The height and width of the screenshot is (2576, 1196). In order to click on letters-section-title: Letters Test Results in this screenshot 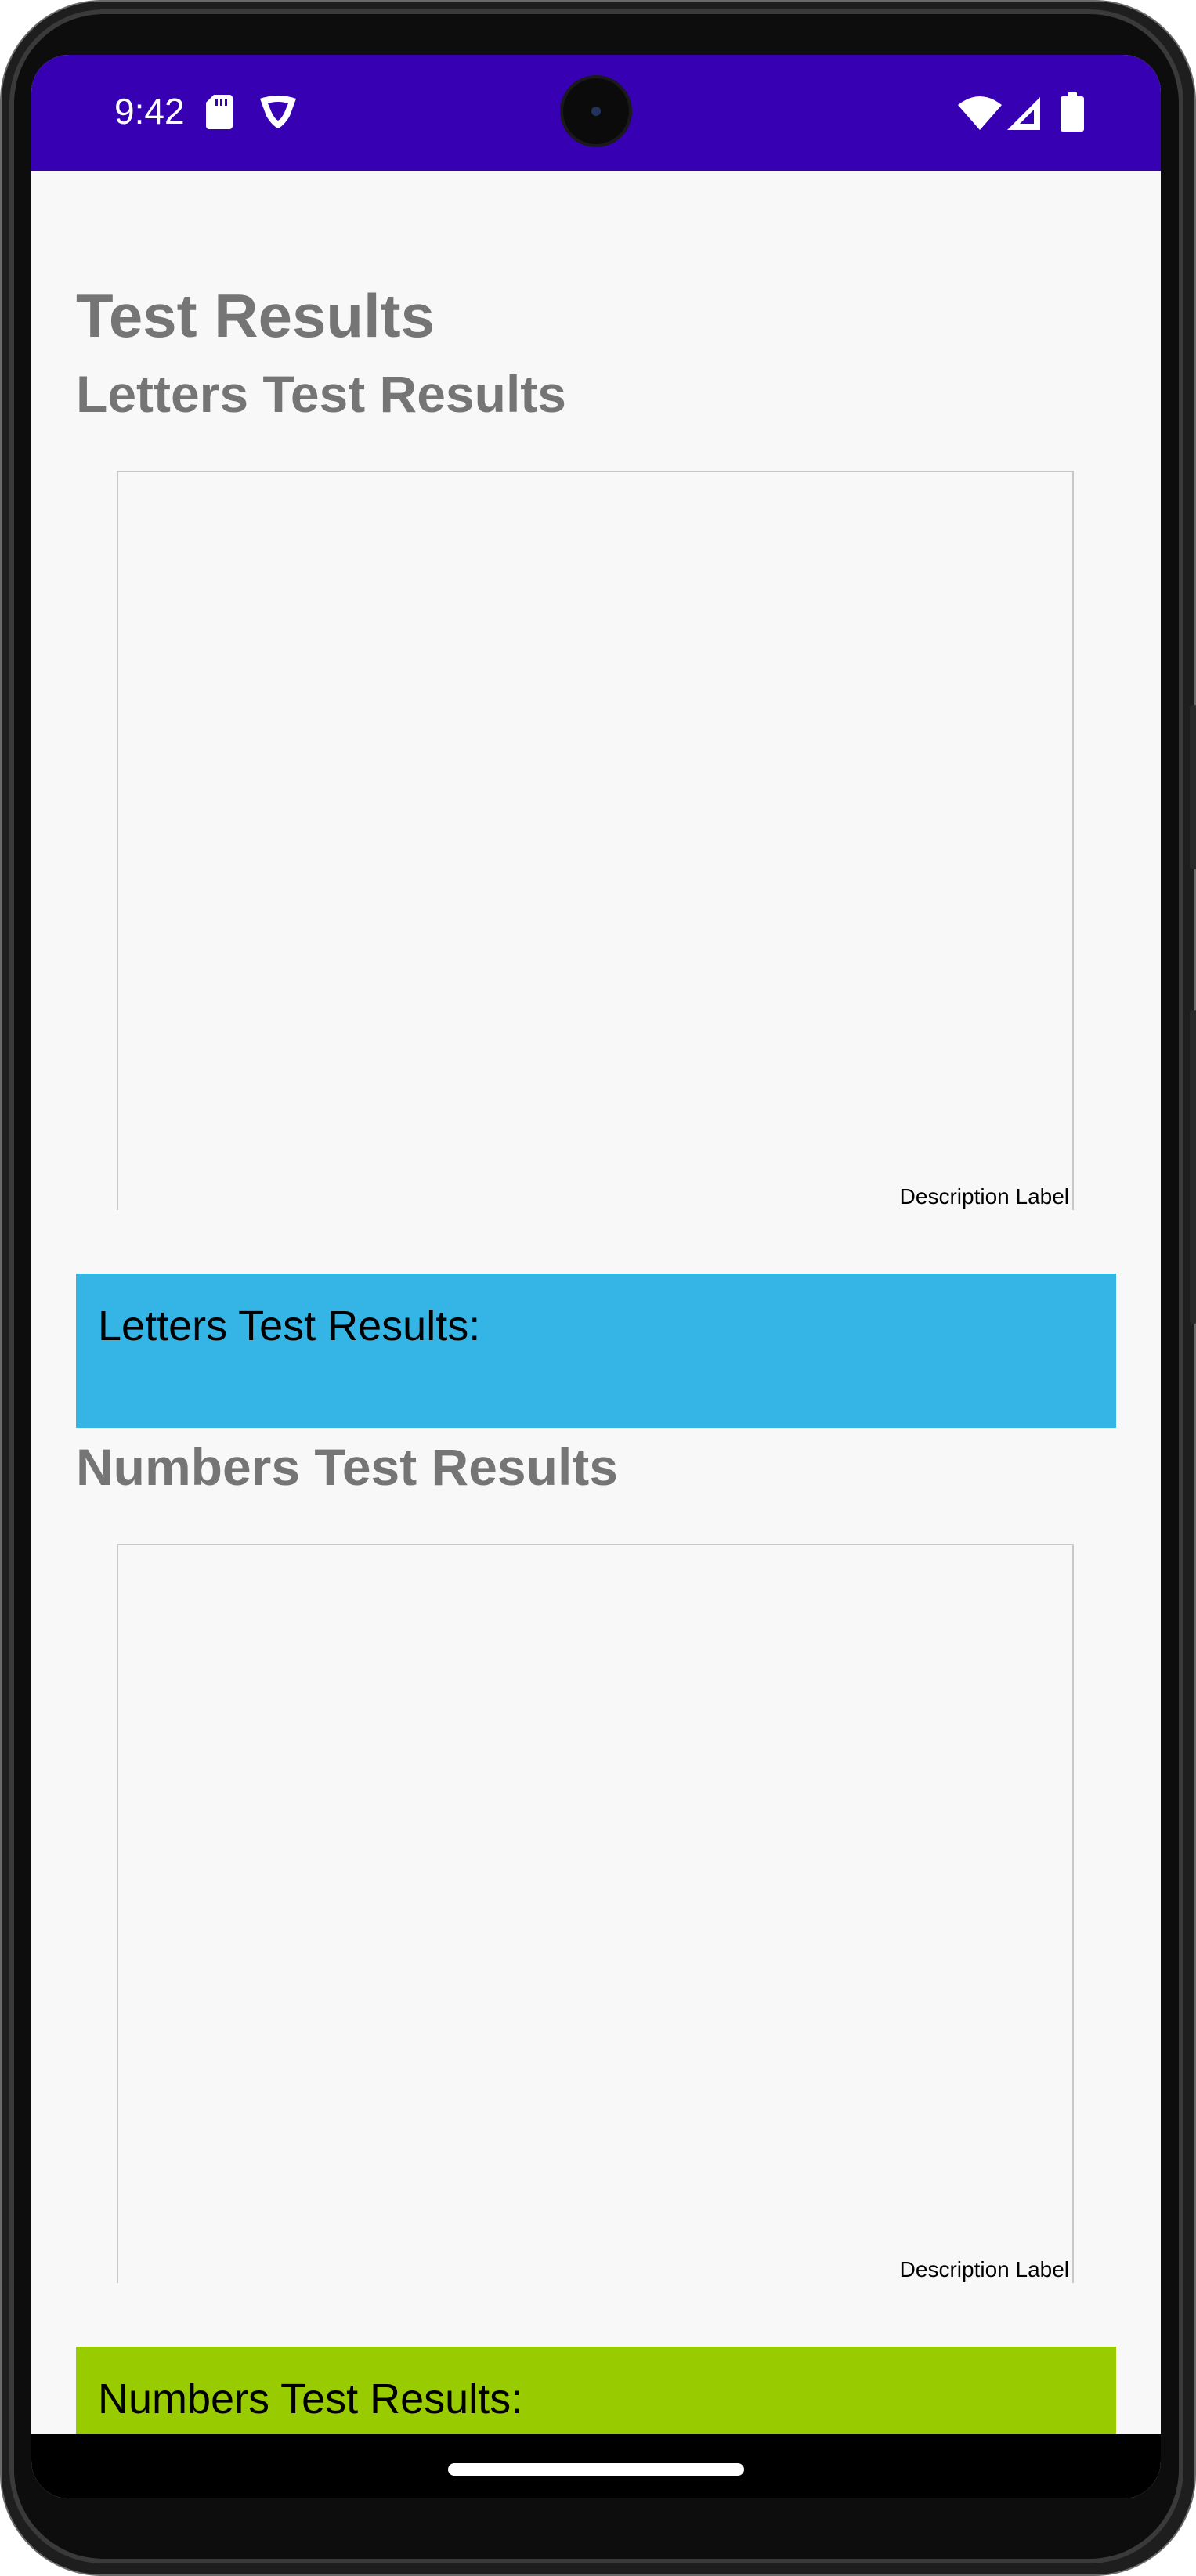, I will do `click(321, 394)`.